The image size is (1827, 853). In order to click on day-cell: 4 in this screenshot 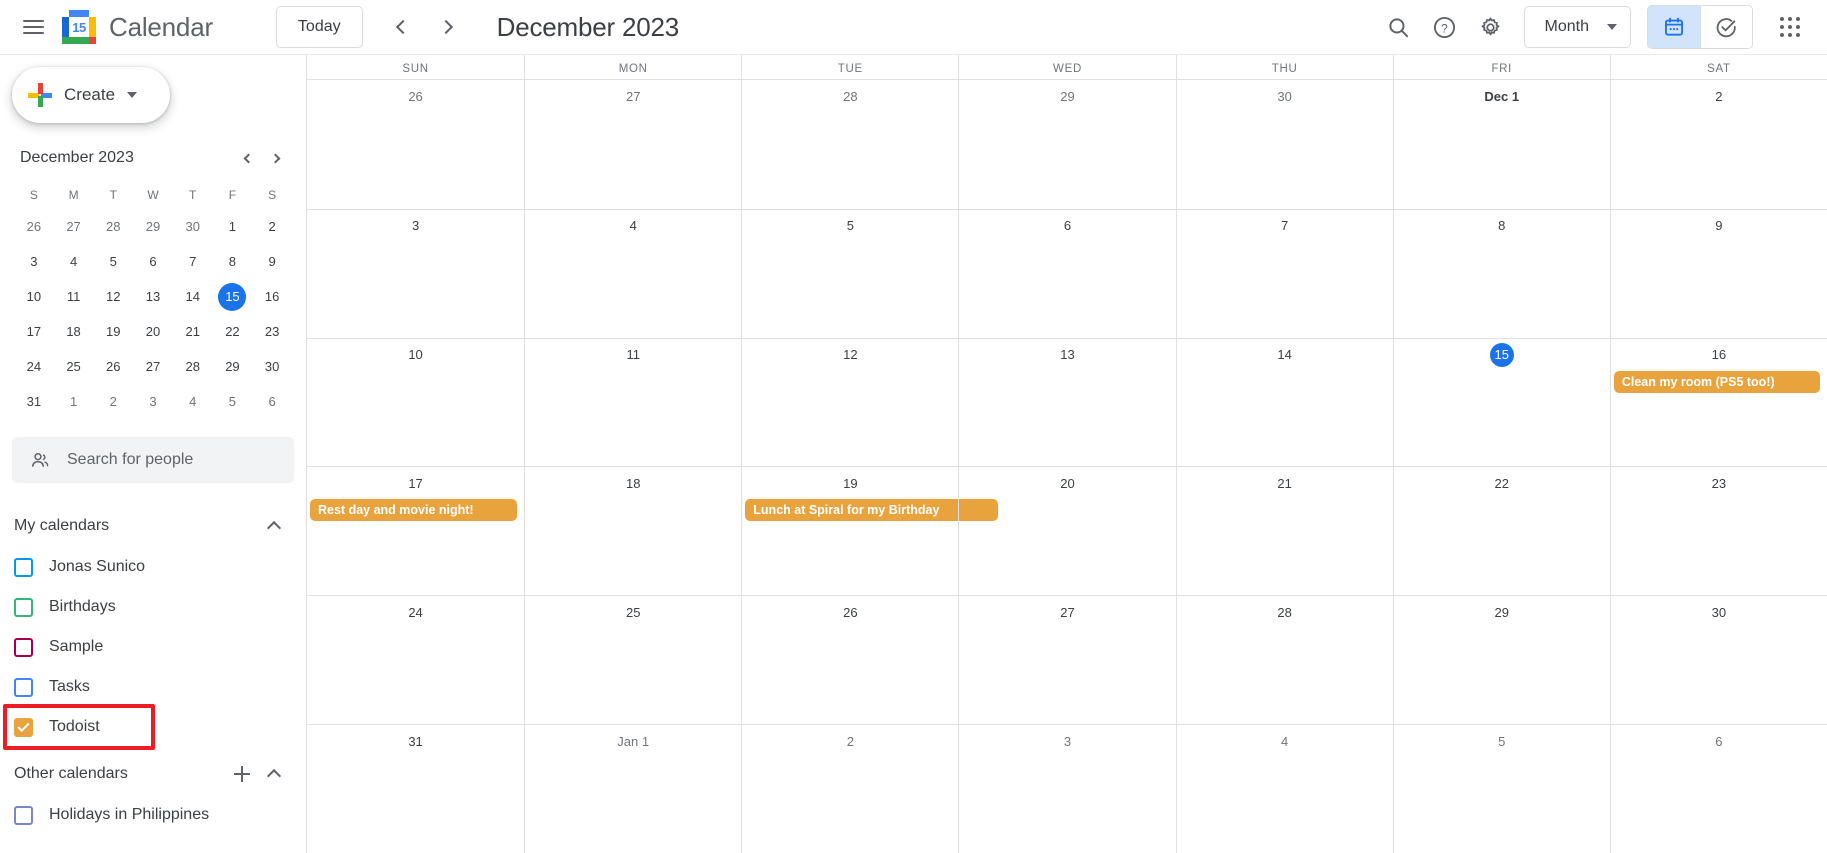, I will do `click(1284, 788)`.